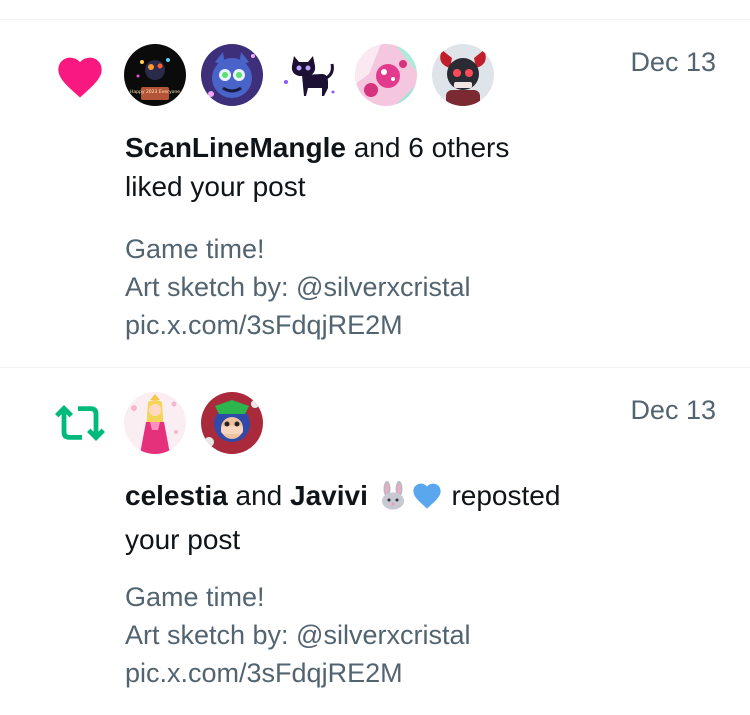  Describe the element at coordinates (155, 75) in the screenshot. I see `avatar-scanlinemangle: Happy 2023 Everyone` at that location.